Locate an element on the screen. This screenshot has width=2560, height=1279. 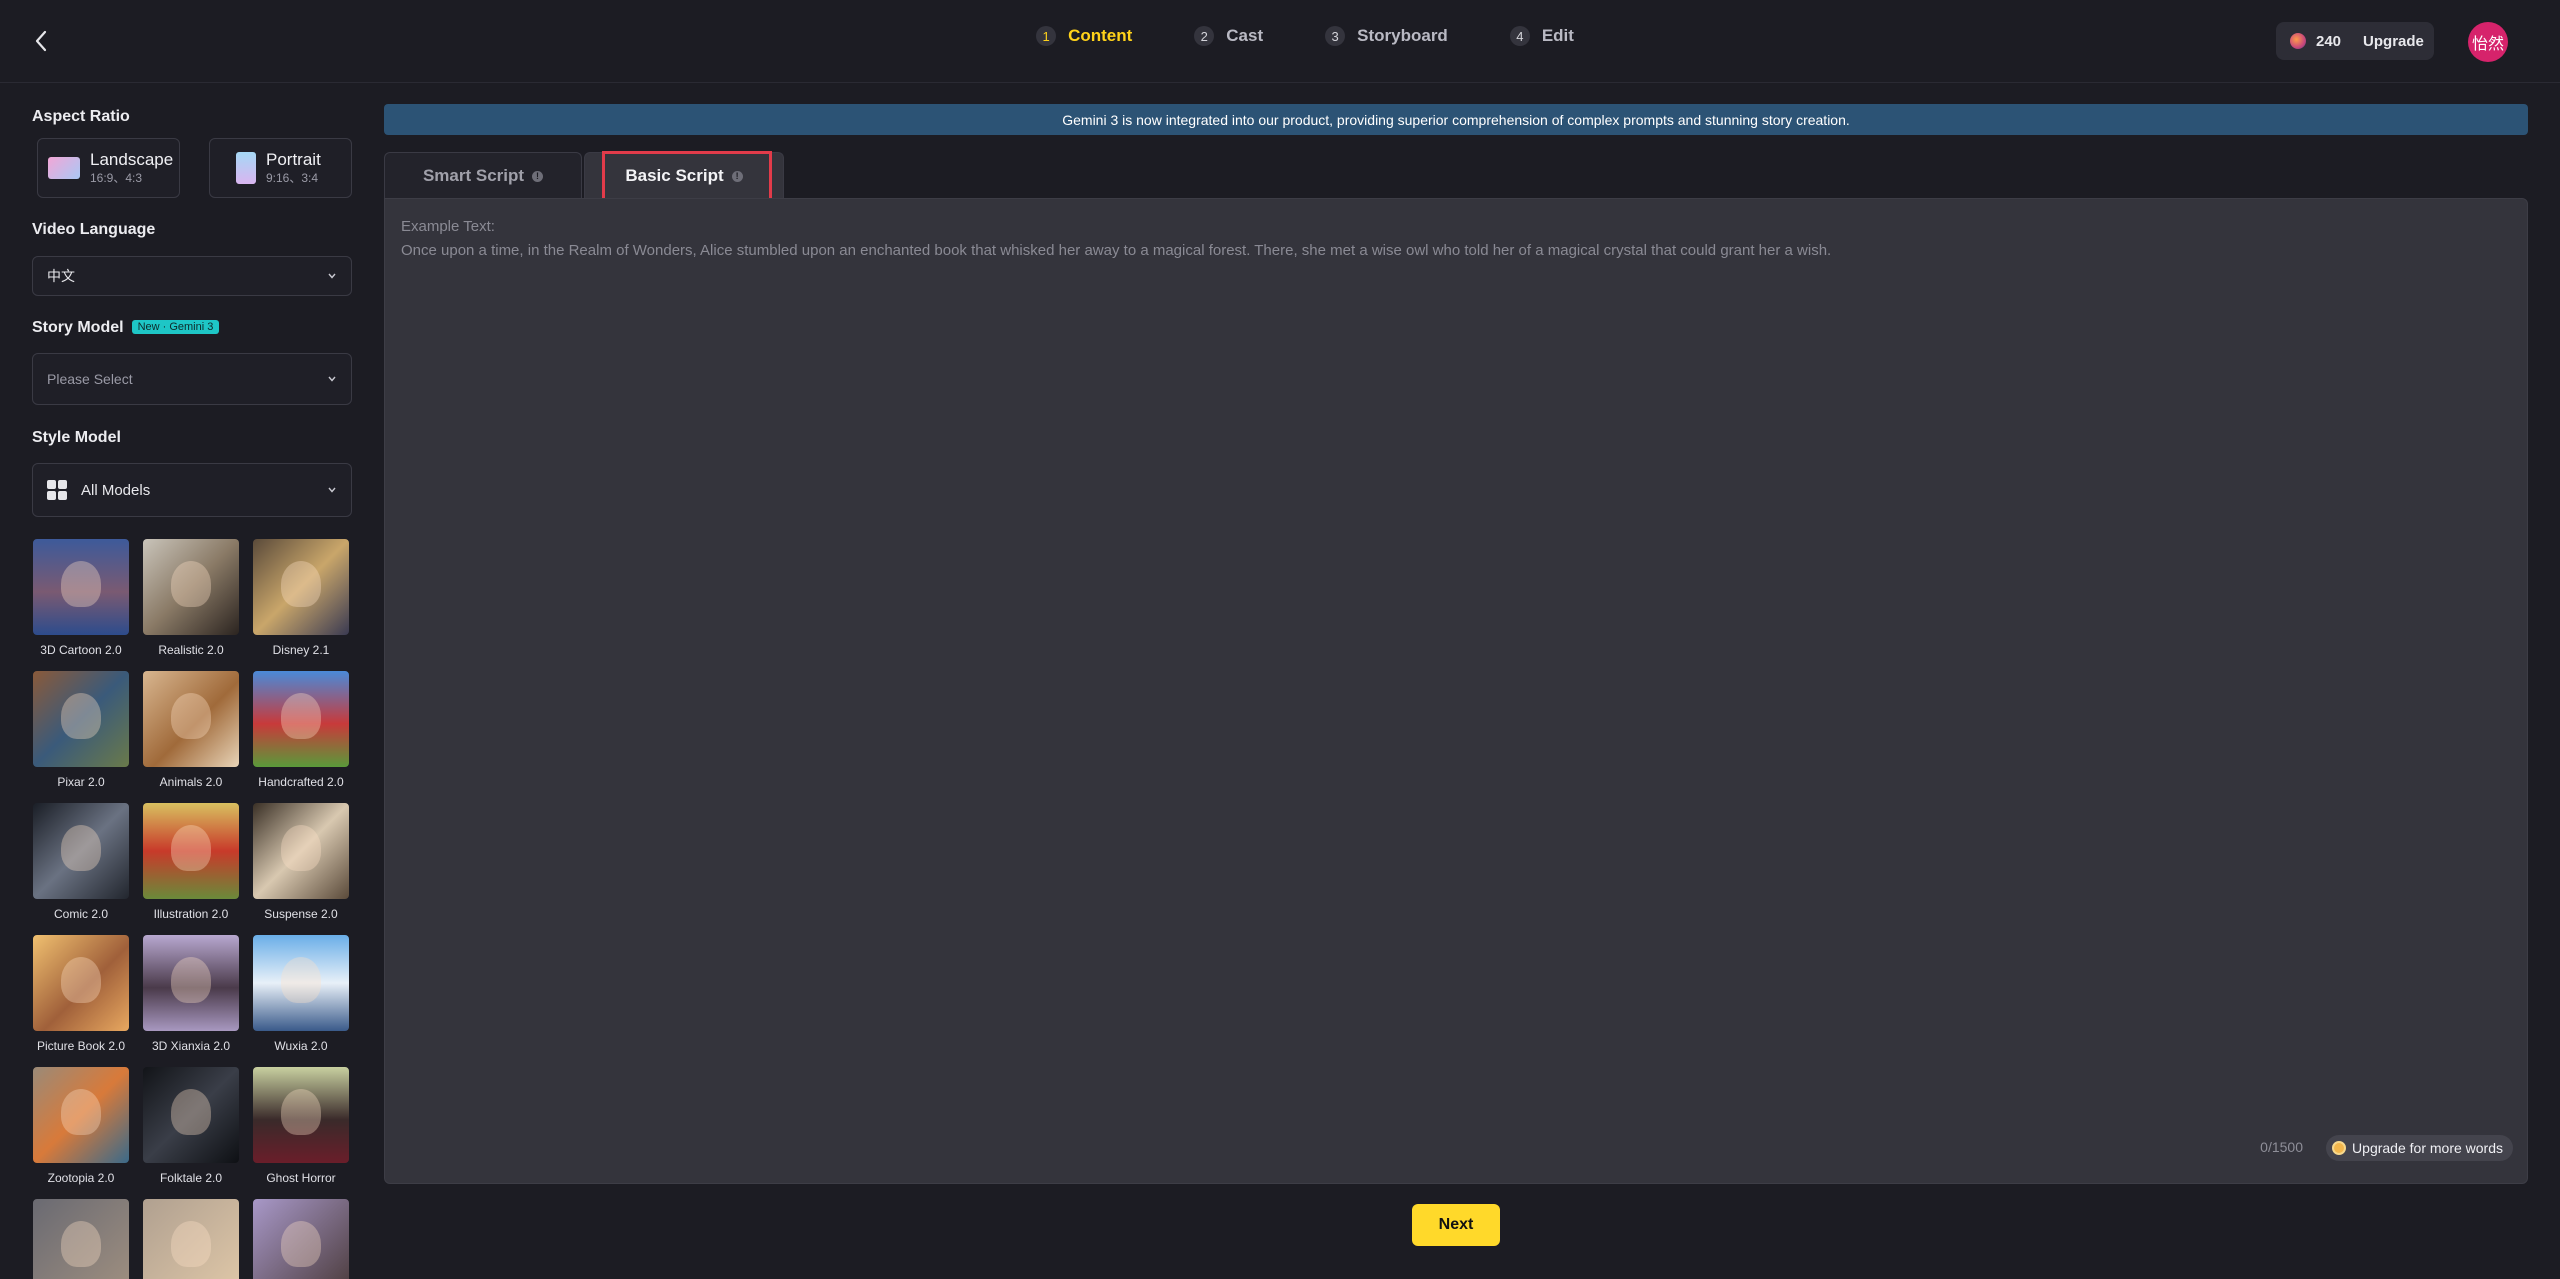
landscape-option: Landscape 16:9、4:3 is located at coordinates (108, 168).